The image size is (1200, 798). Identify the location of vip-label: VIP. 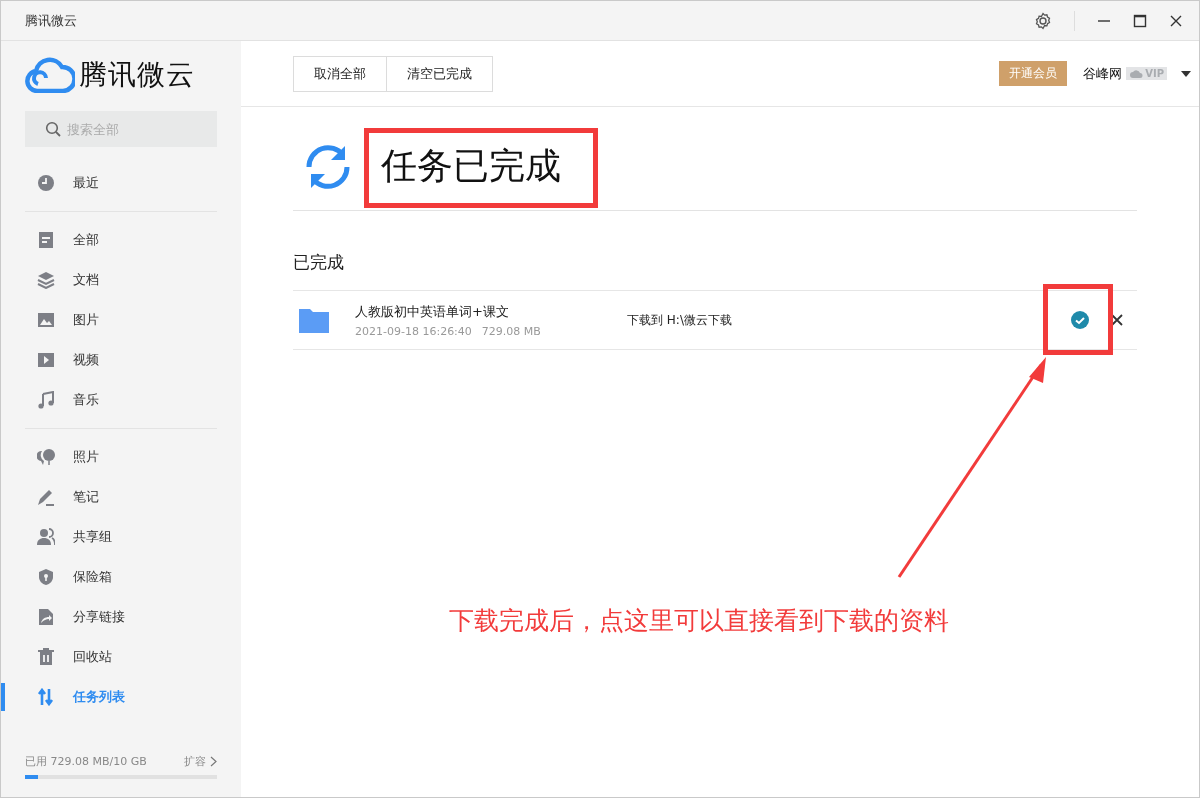
(1154, 73).